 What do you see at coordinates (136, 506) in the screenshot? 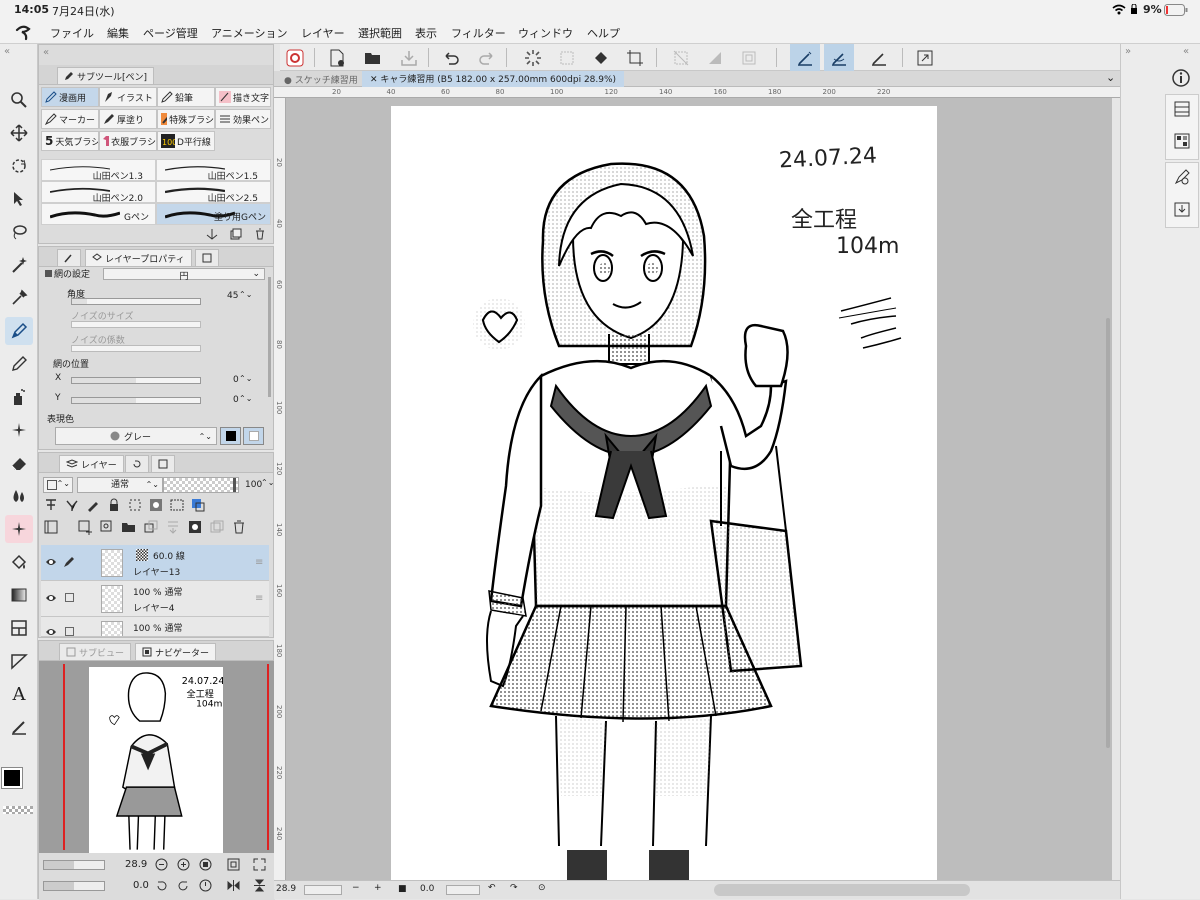
I see `lock-transparent-icon` at bounding box center [136, 506].